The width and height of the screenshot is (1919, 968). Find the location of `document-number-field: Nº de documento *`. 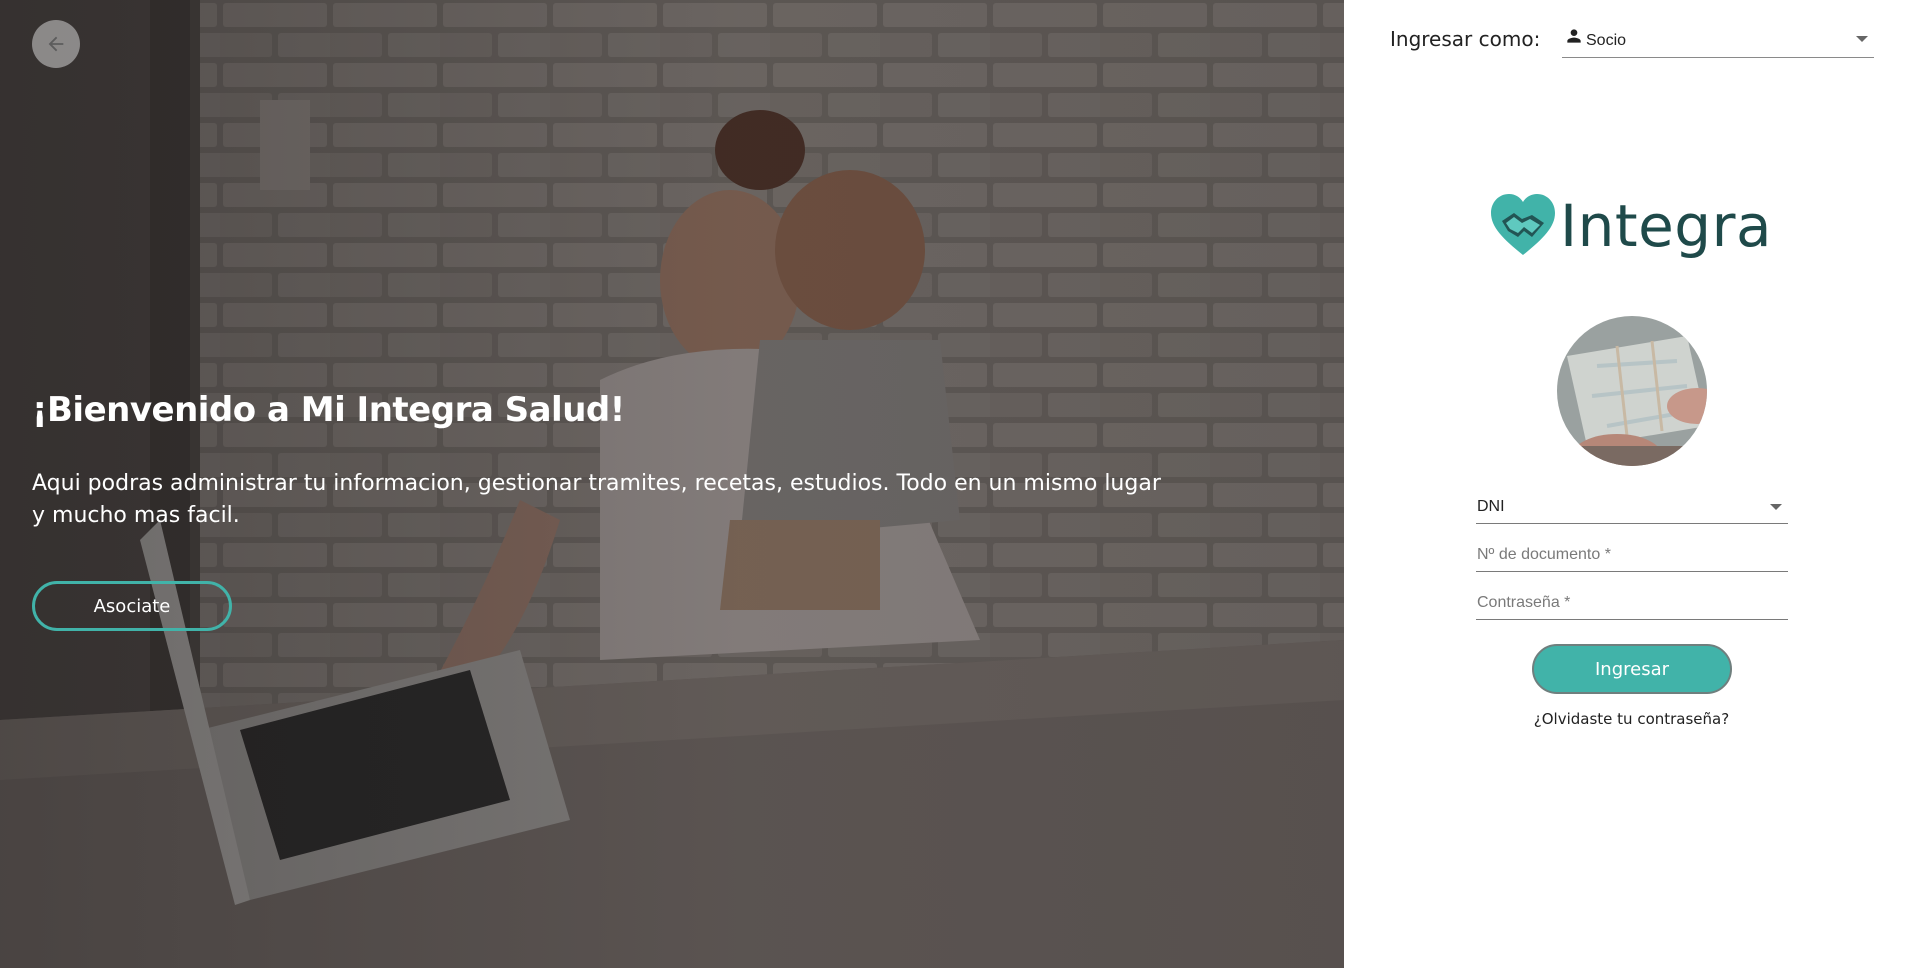

document-number-field: Nº de documento * is located at coordinates (1632, 553).